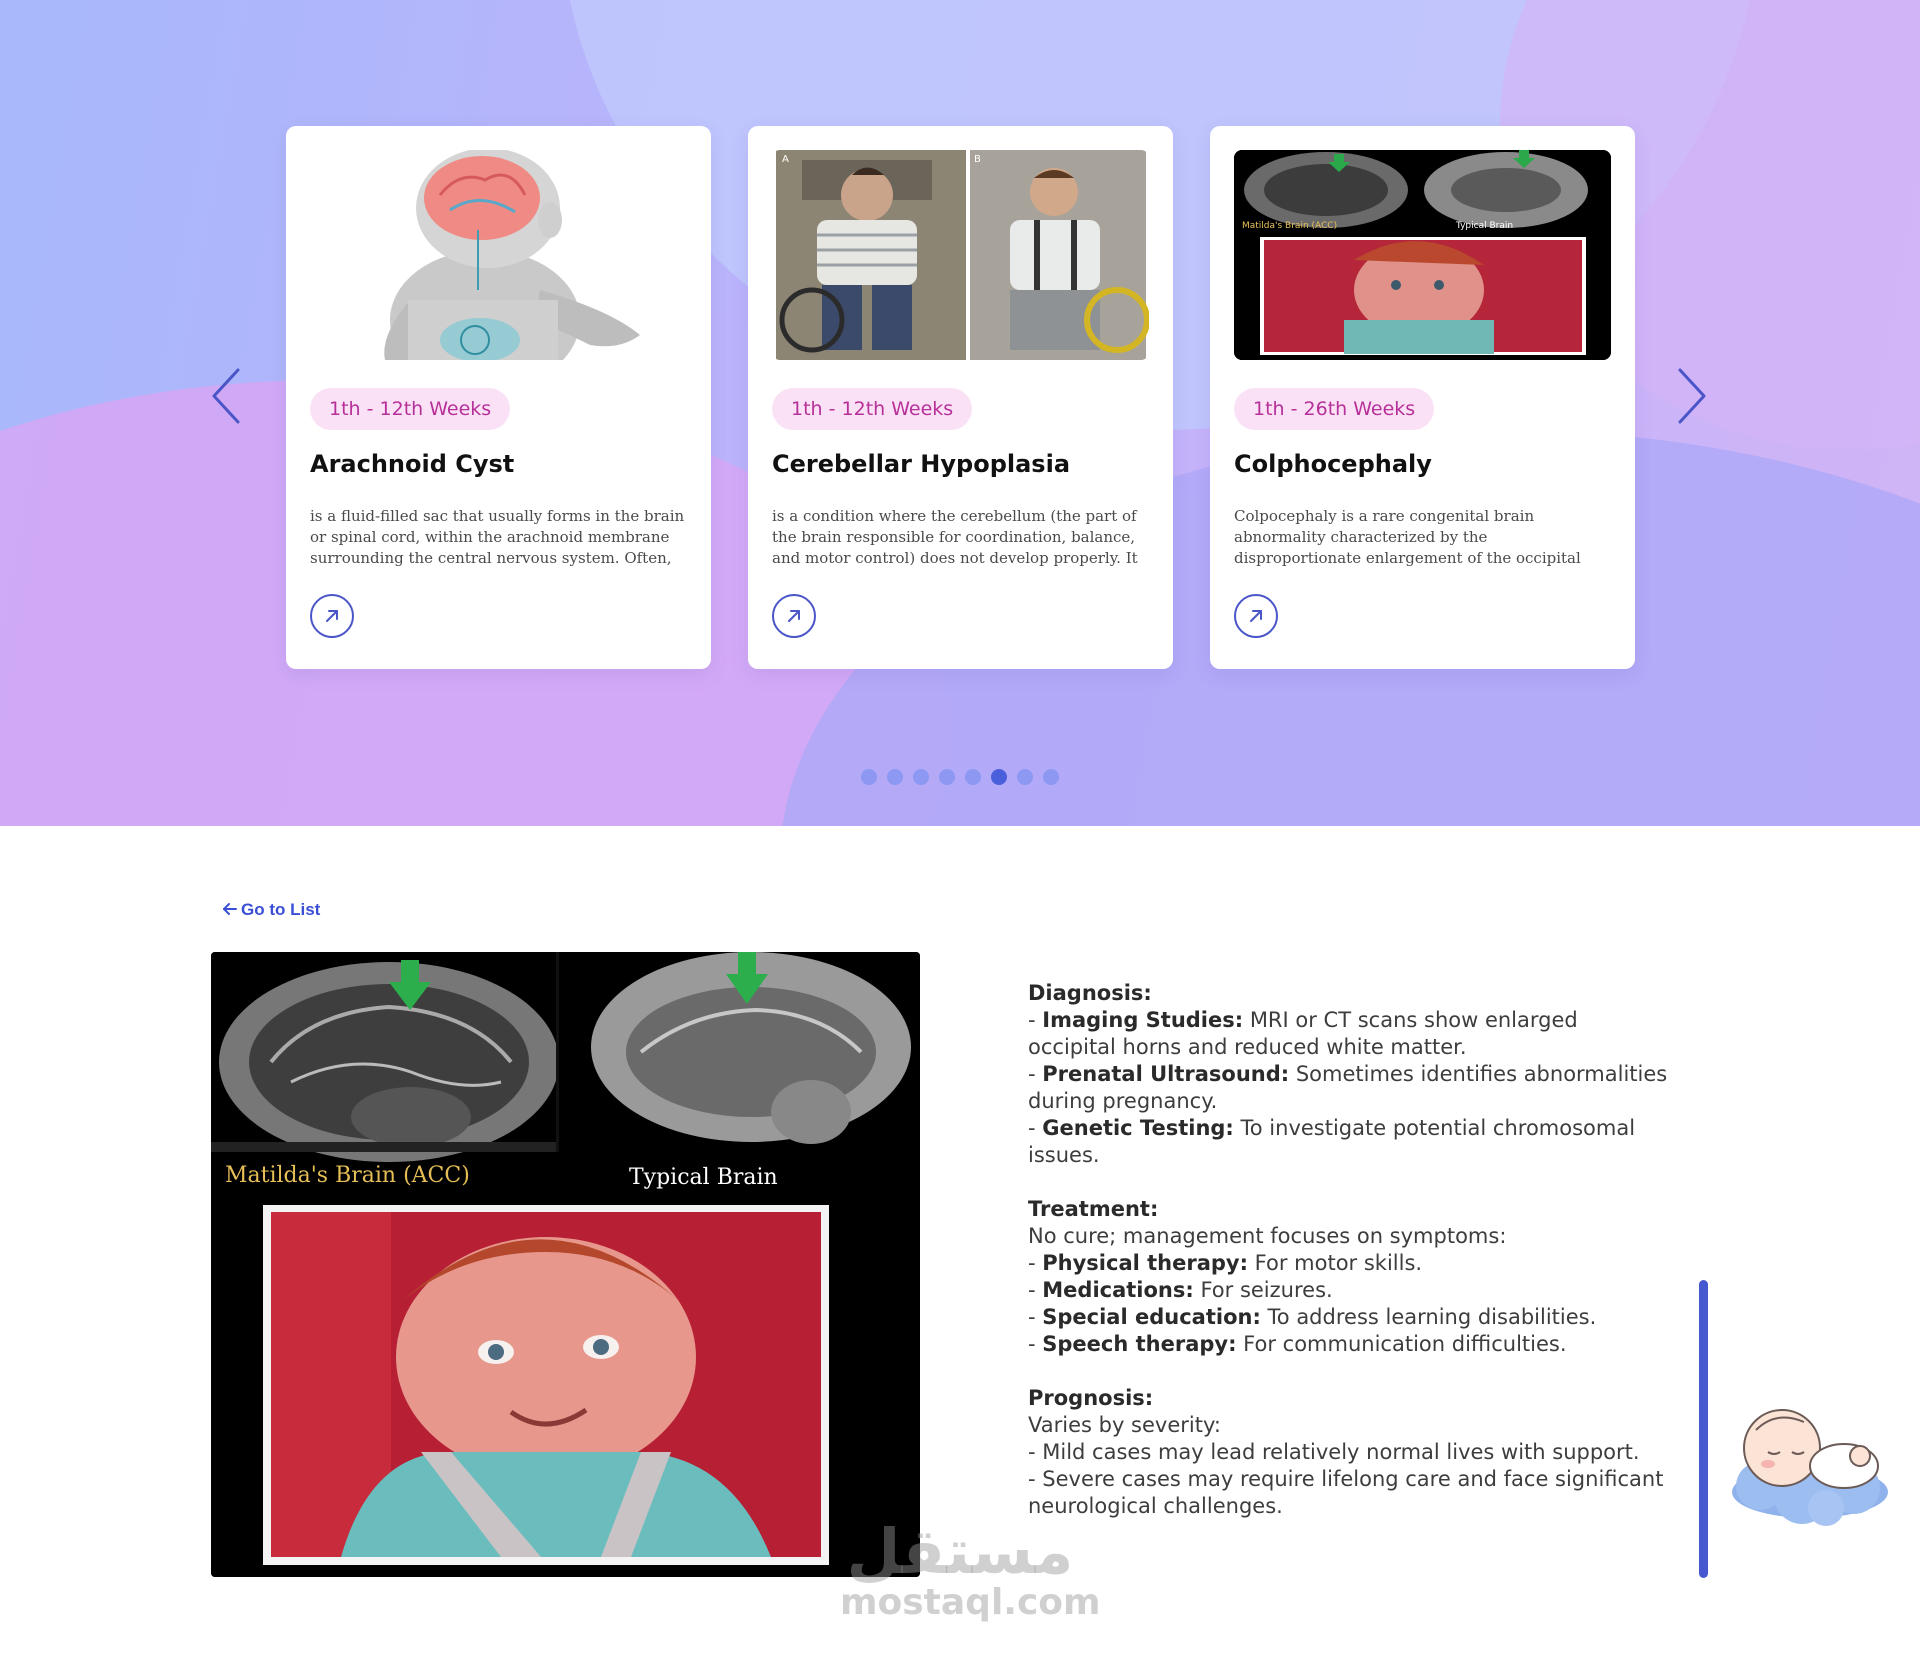  I want to click on scan-label-right: Typical Brain, so click(703, 1177).